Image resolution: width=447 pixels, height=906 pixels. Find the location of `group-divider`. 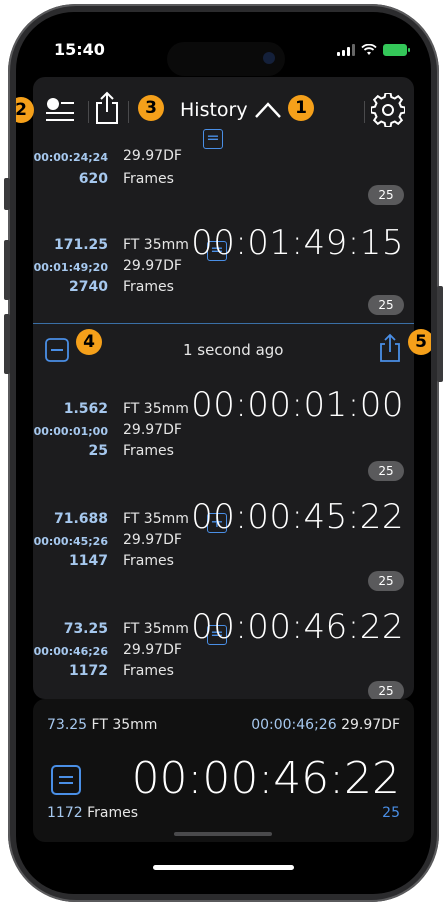

group-divider is located at coordinates (223, 323).